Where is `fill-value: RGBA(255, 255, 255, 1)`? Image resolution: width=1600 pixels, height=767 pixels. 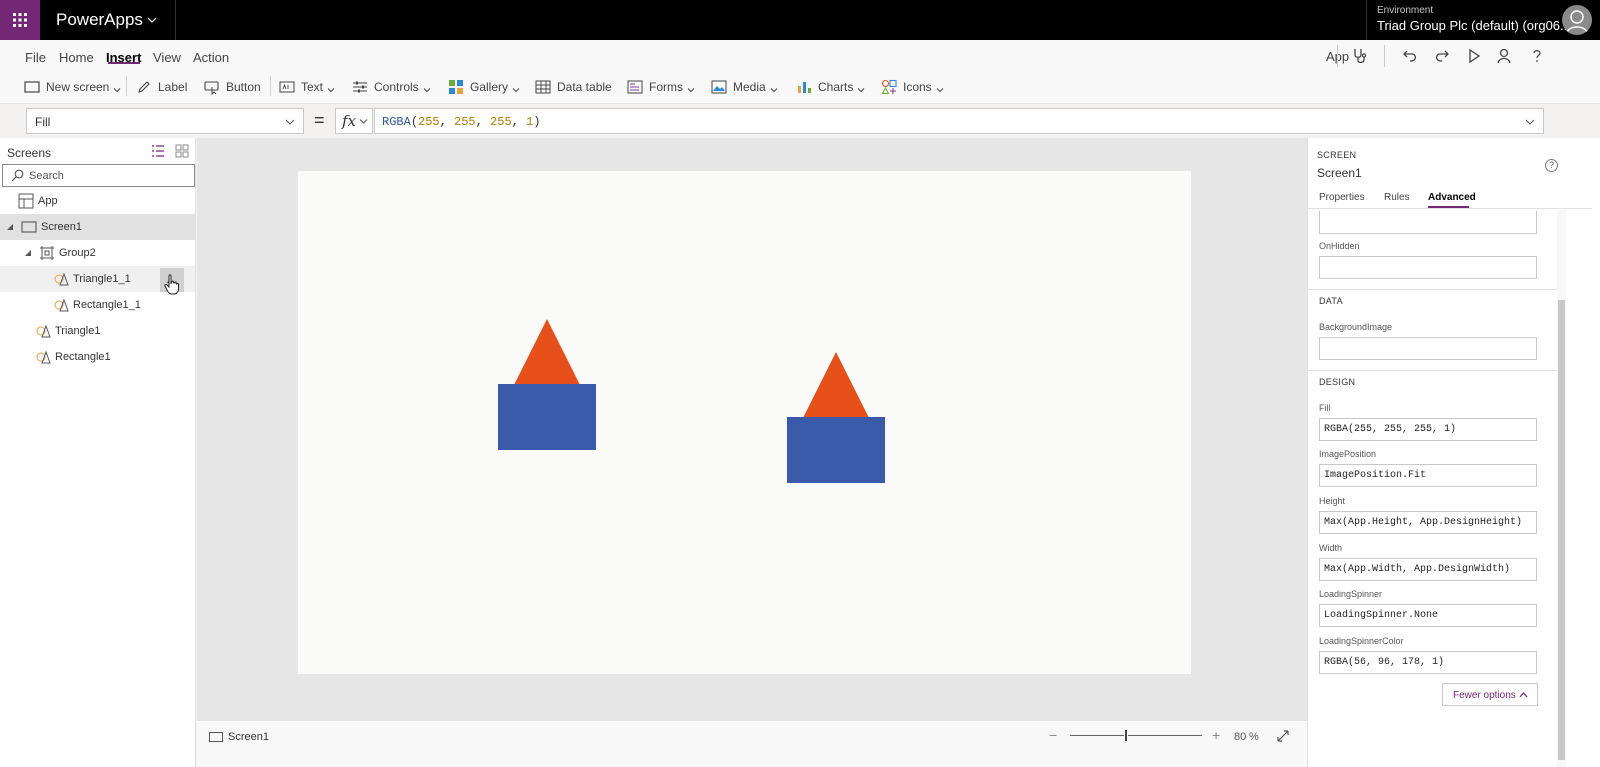 fill-value: RGBA(255, 255, 255, 1) is located at coordinates (1390, 429).